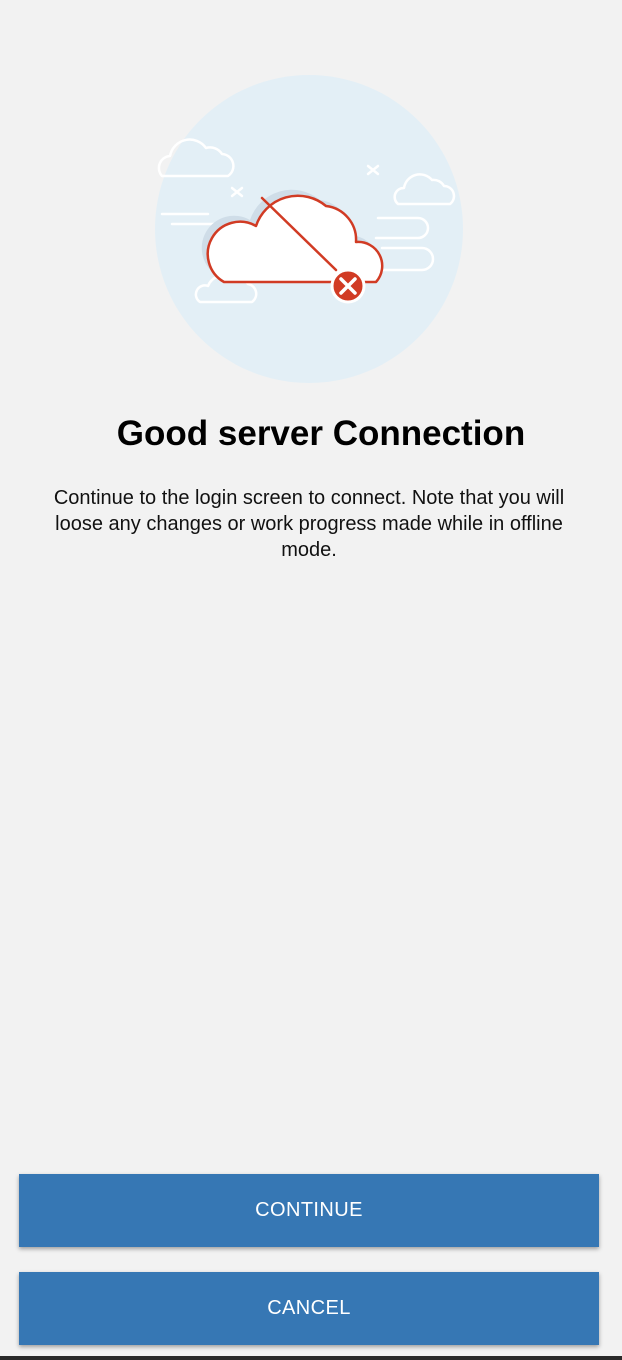  I want to click on continue-button: CONTINUE, so click(309, 1210).